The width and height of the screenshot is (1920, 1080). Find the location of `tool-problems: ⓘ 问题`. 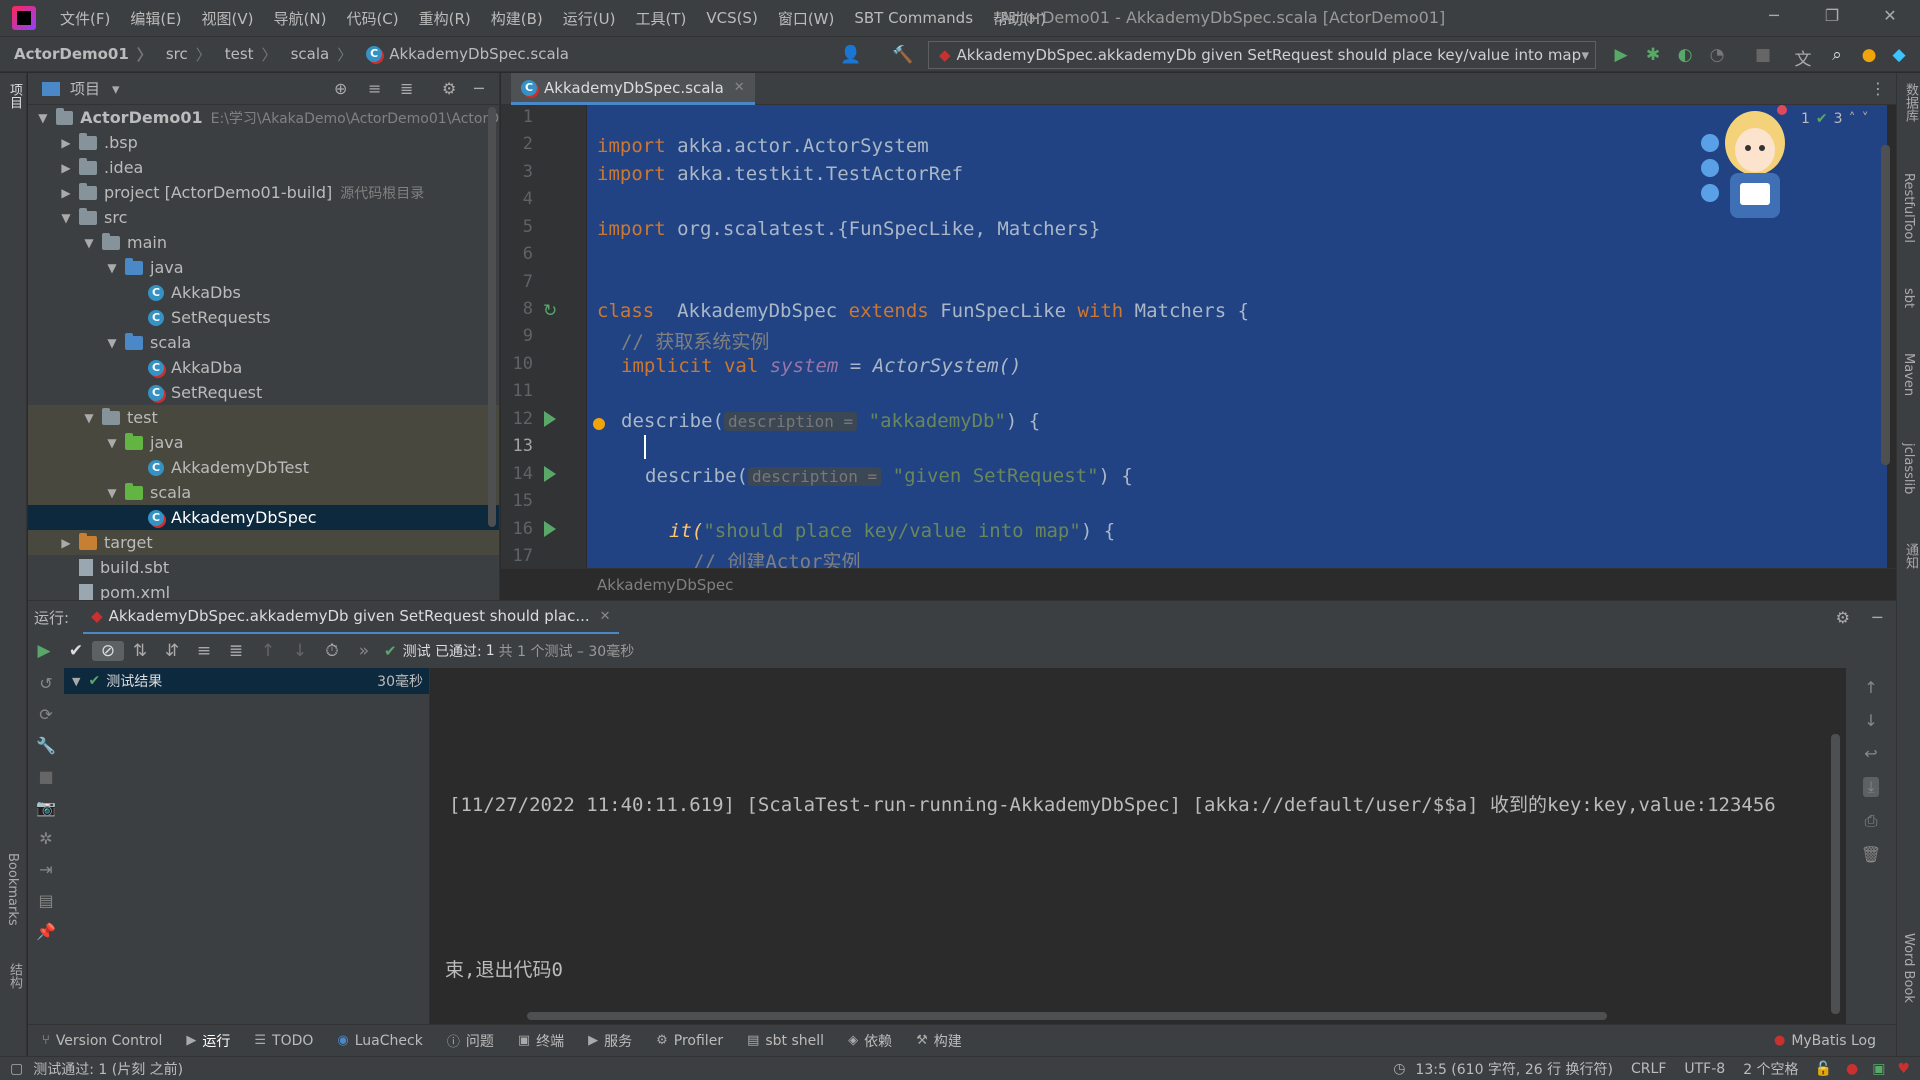

tool-problems: ⓘ 问题 is located at coordinates (470, 1041).